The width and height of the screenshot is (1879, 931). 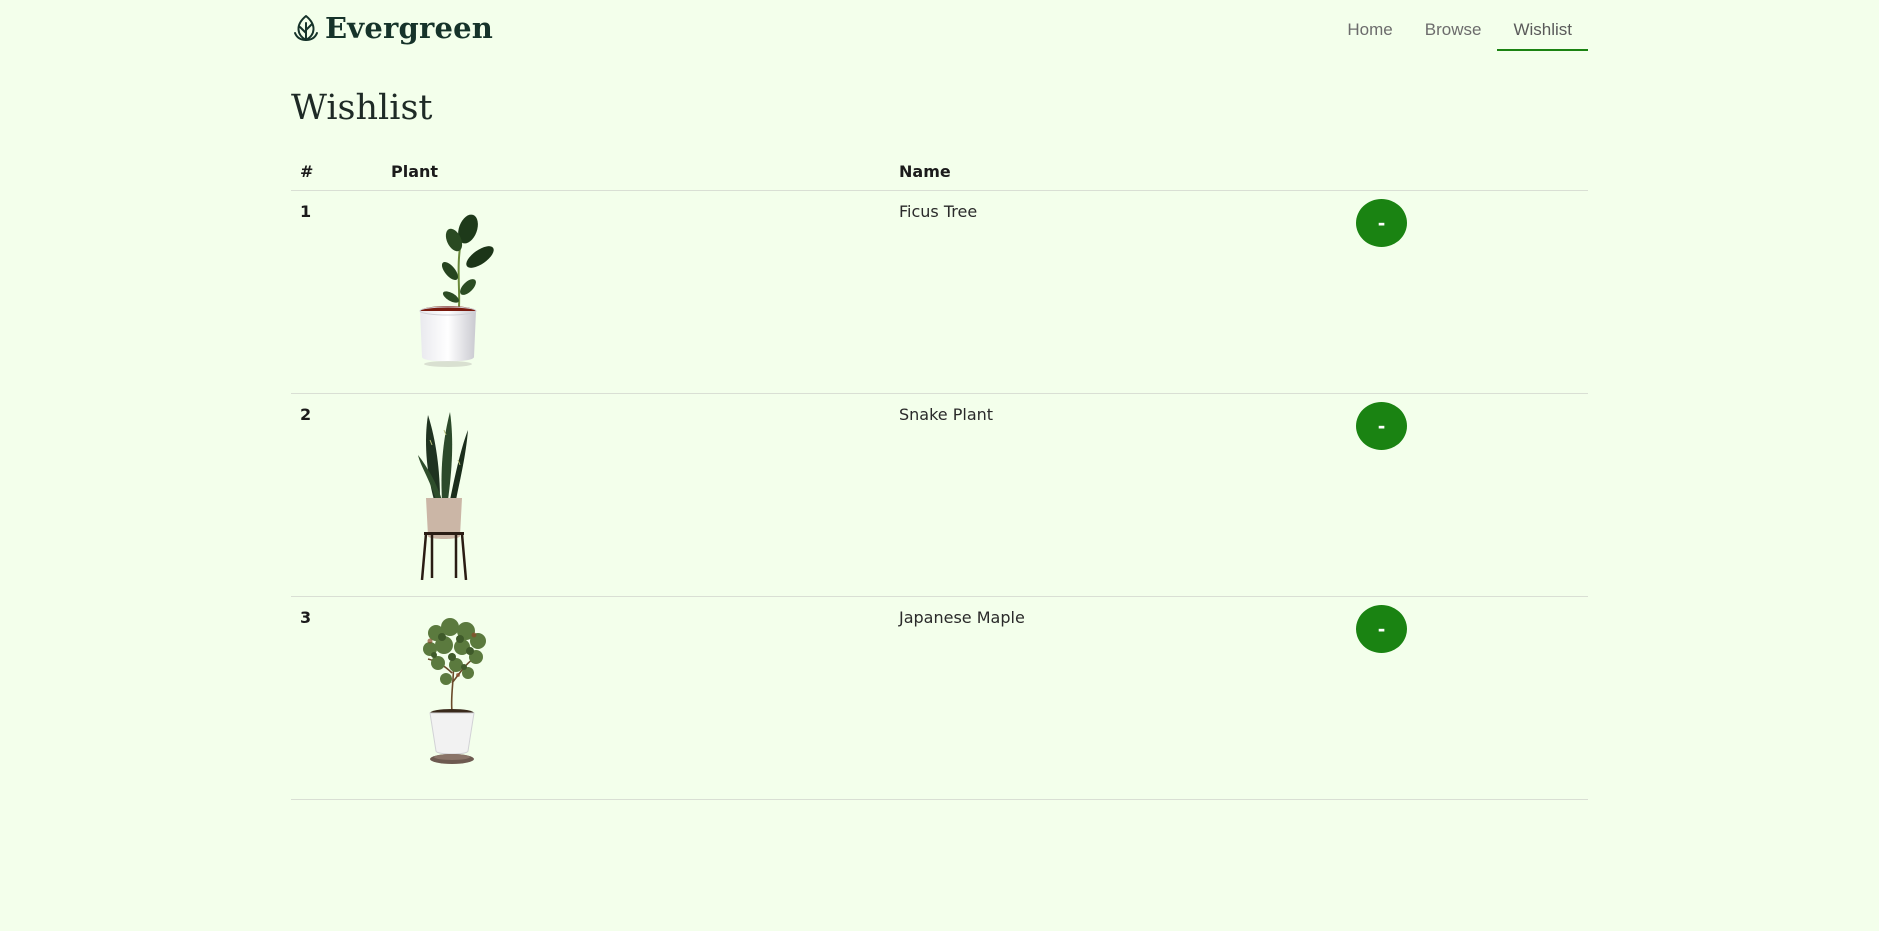 What do you see at coordinates (962, 617) in the screenshot?
I see `plant-name: Japanese Maple` at bounding box center [962, 617].